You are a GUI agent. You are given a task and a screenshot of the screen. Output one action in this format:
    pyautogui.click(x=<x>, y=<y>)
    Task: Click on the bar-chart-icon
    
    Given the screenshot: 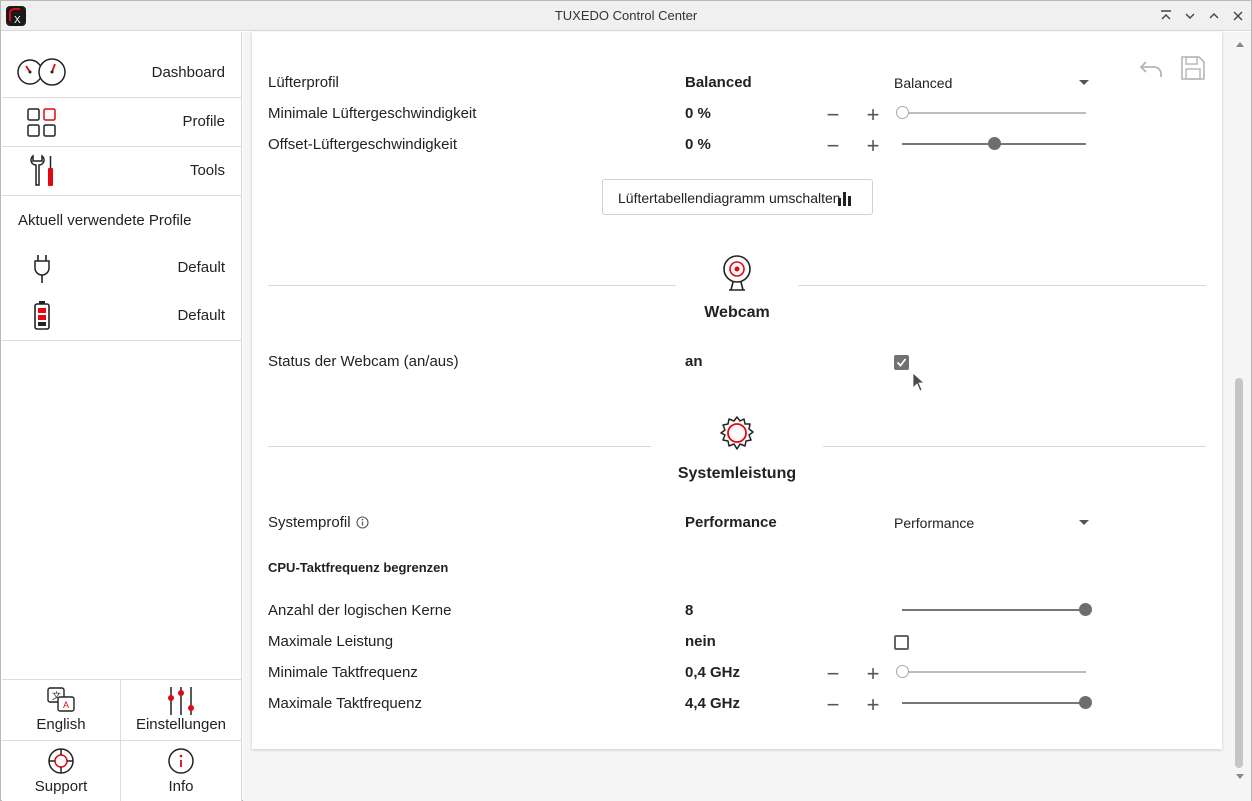 What is the action you would take?
    pyautogui.click(x=844, y=199)
    